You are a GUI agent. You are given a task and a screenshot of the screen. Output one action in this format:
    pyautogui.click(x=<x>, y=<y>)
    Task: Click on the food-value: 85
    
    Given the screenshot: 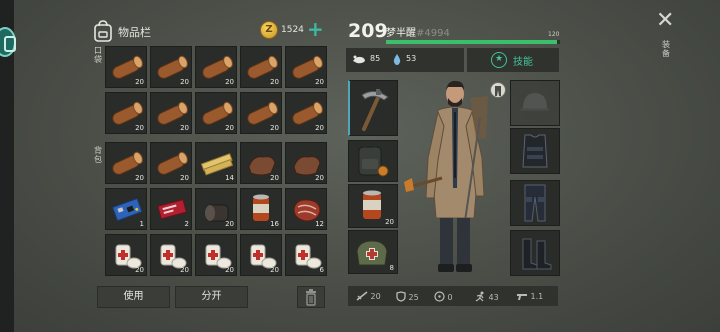 What is the action you would take?
    pyautogui.click(x=375, y=58)
    